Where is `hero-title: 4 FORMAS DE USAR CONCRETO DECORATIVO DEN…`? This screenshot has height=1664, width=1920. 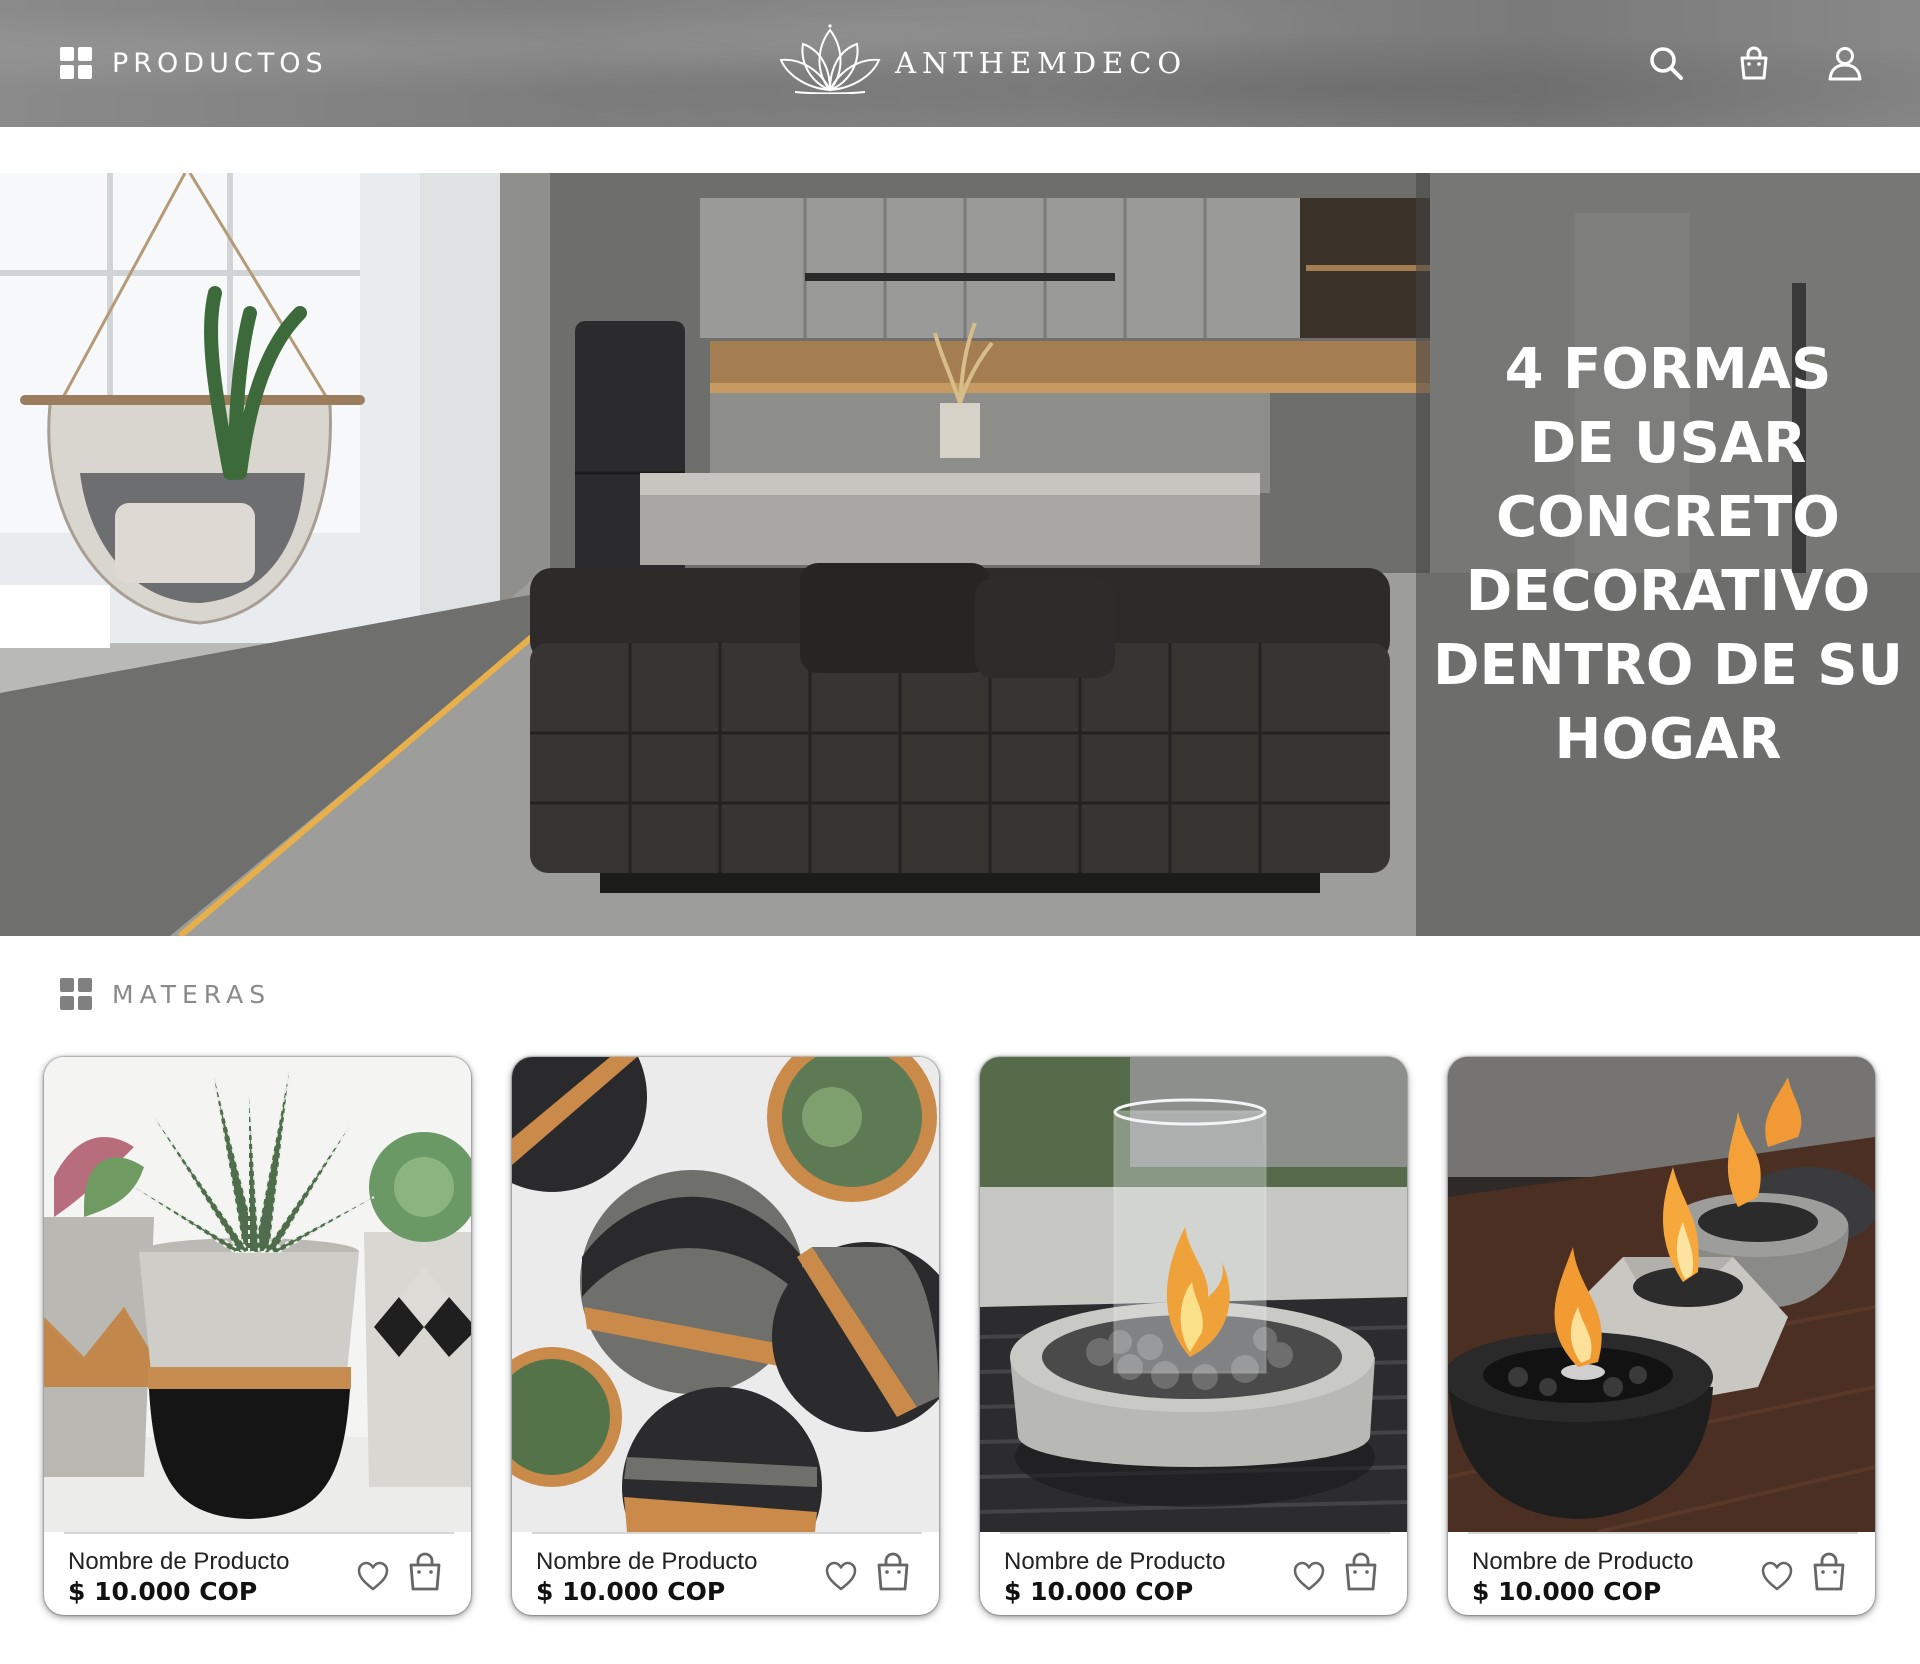
hero-title: 4 FORMAS DE USAR CONCRETO DECORATIVO DEN… is located at coordinates (1668, 555).